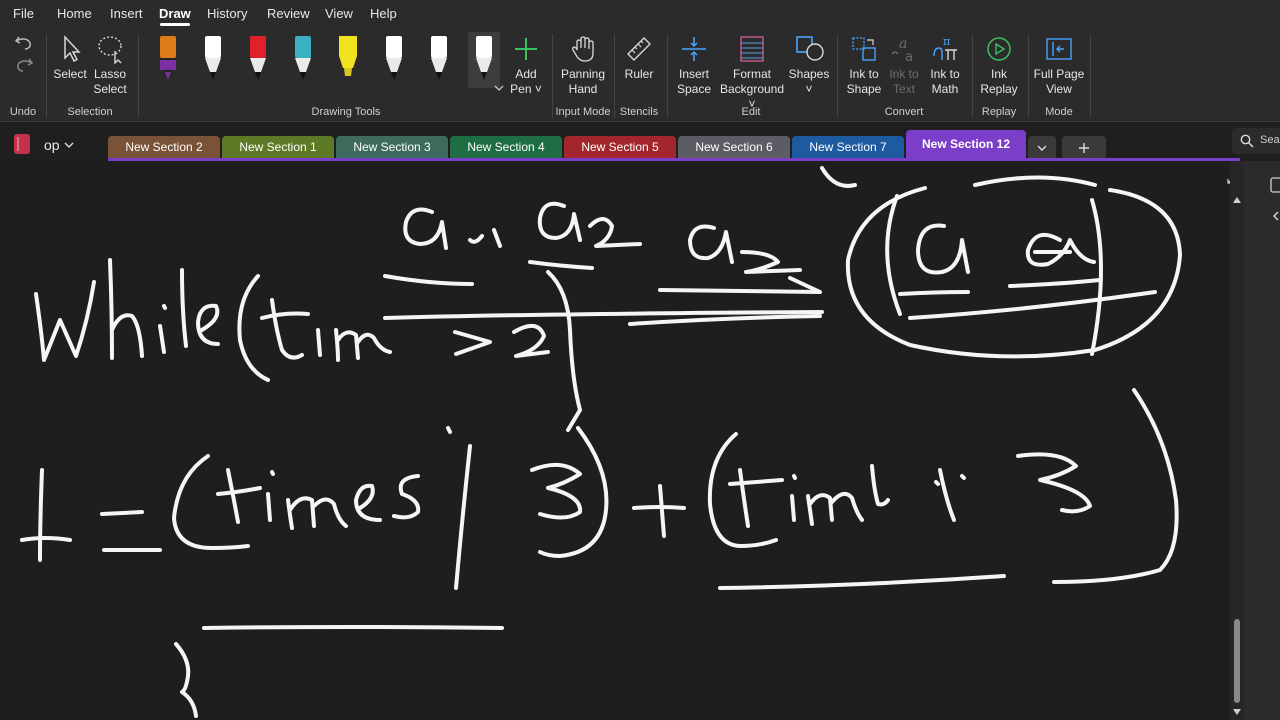 This screenshot has width=1280, height=720. I want to click on menu-file: File, so click(23, 13).